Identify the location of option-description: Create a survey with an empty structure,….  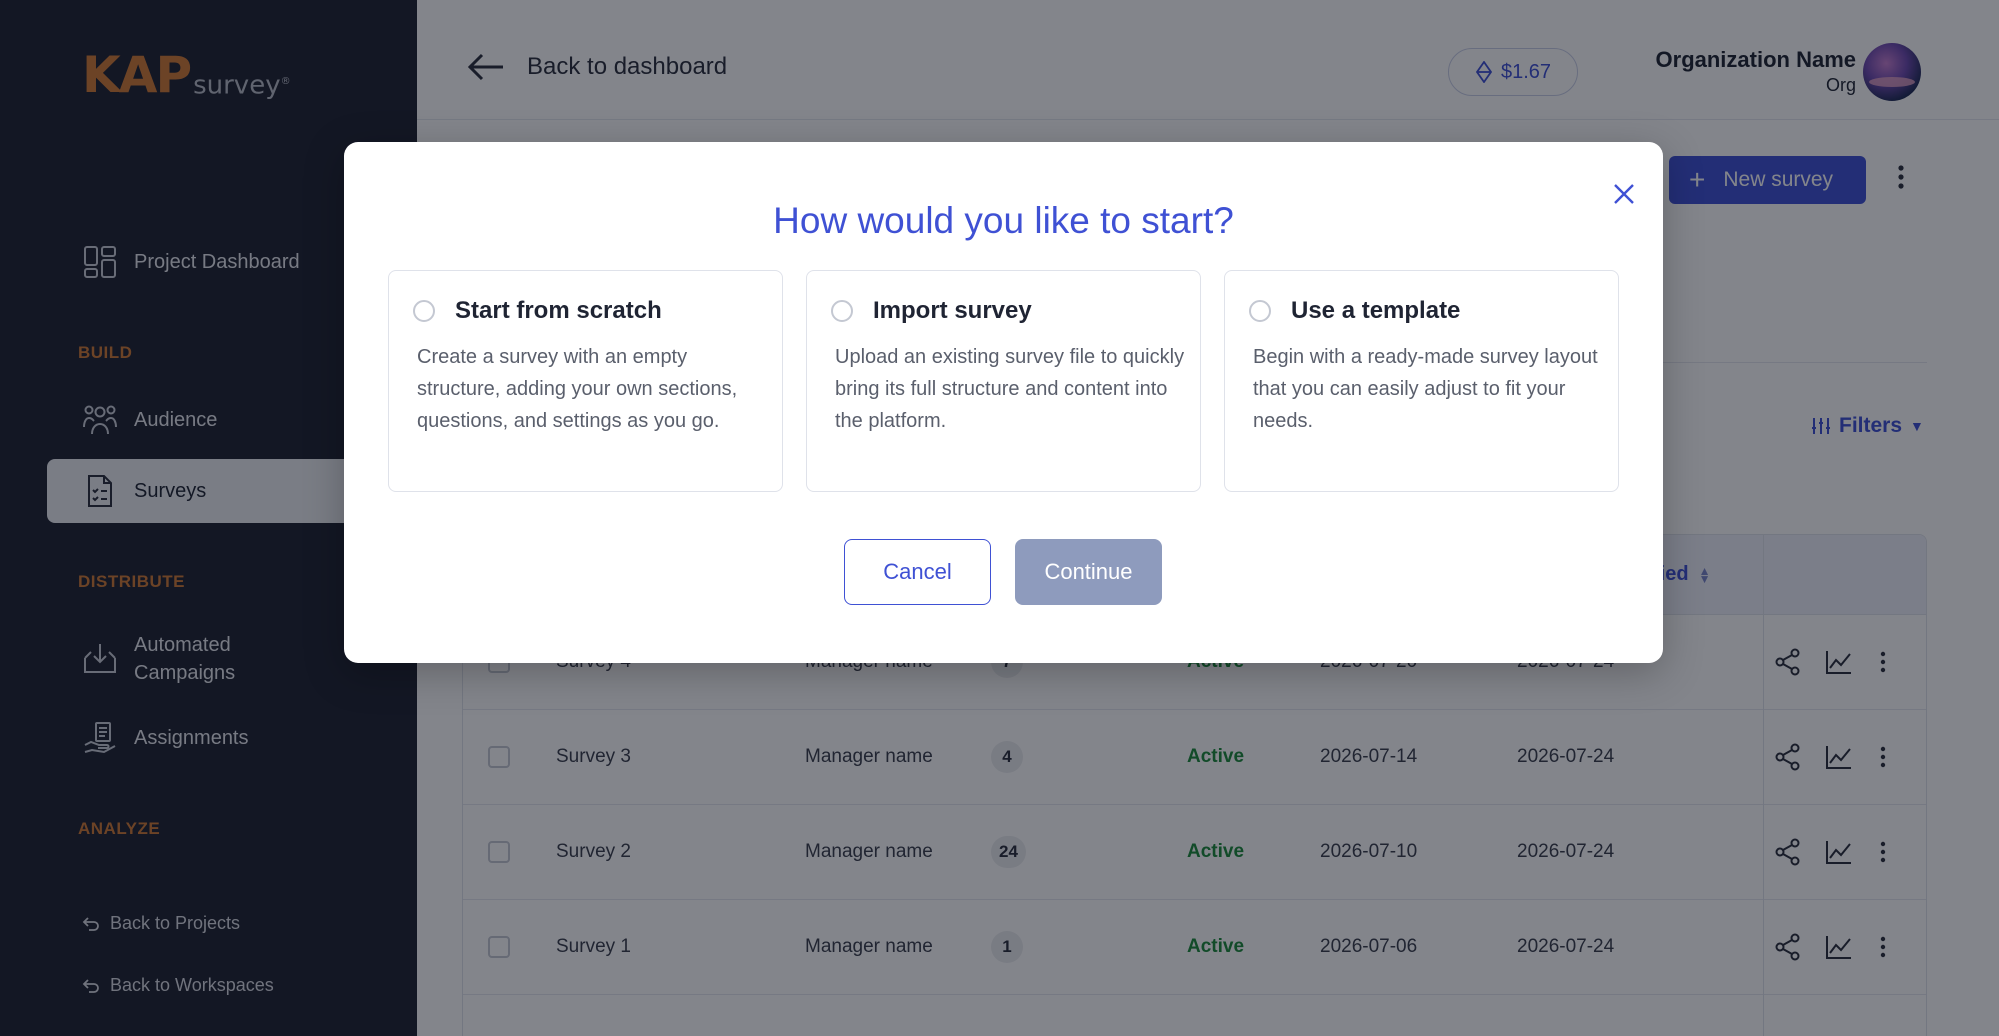
(577, 389).